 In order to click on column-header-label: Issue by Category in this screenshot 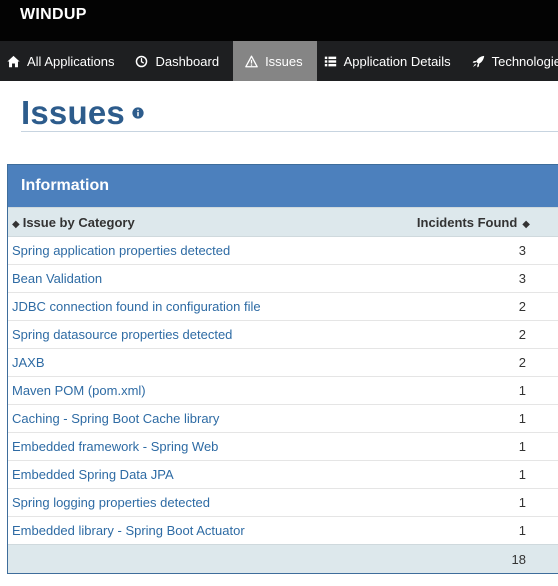, I will do `click(78, 222)`.